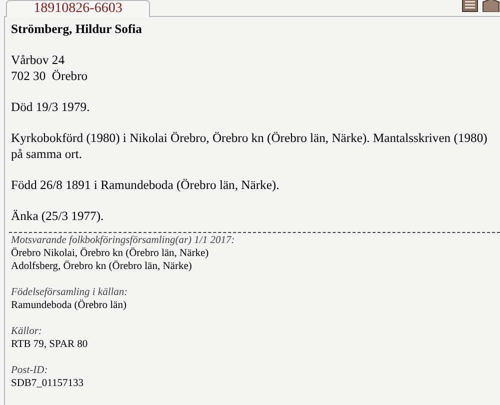 The image size is (500, 405). I want to click on record-paragraph: Född 26/8 1891 i Ramundeboda (Örebro län, Närke)., so click(145, 185).